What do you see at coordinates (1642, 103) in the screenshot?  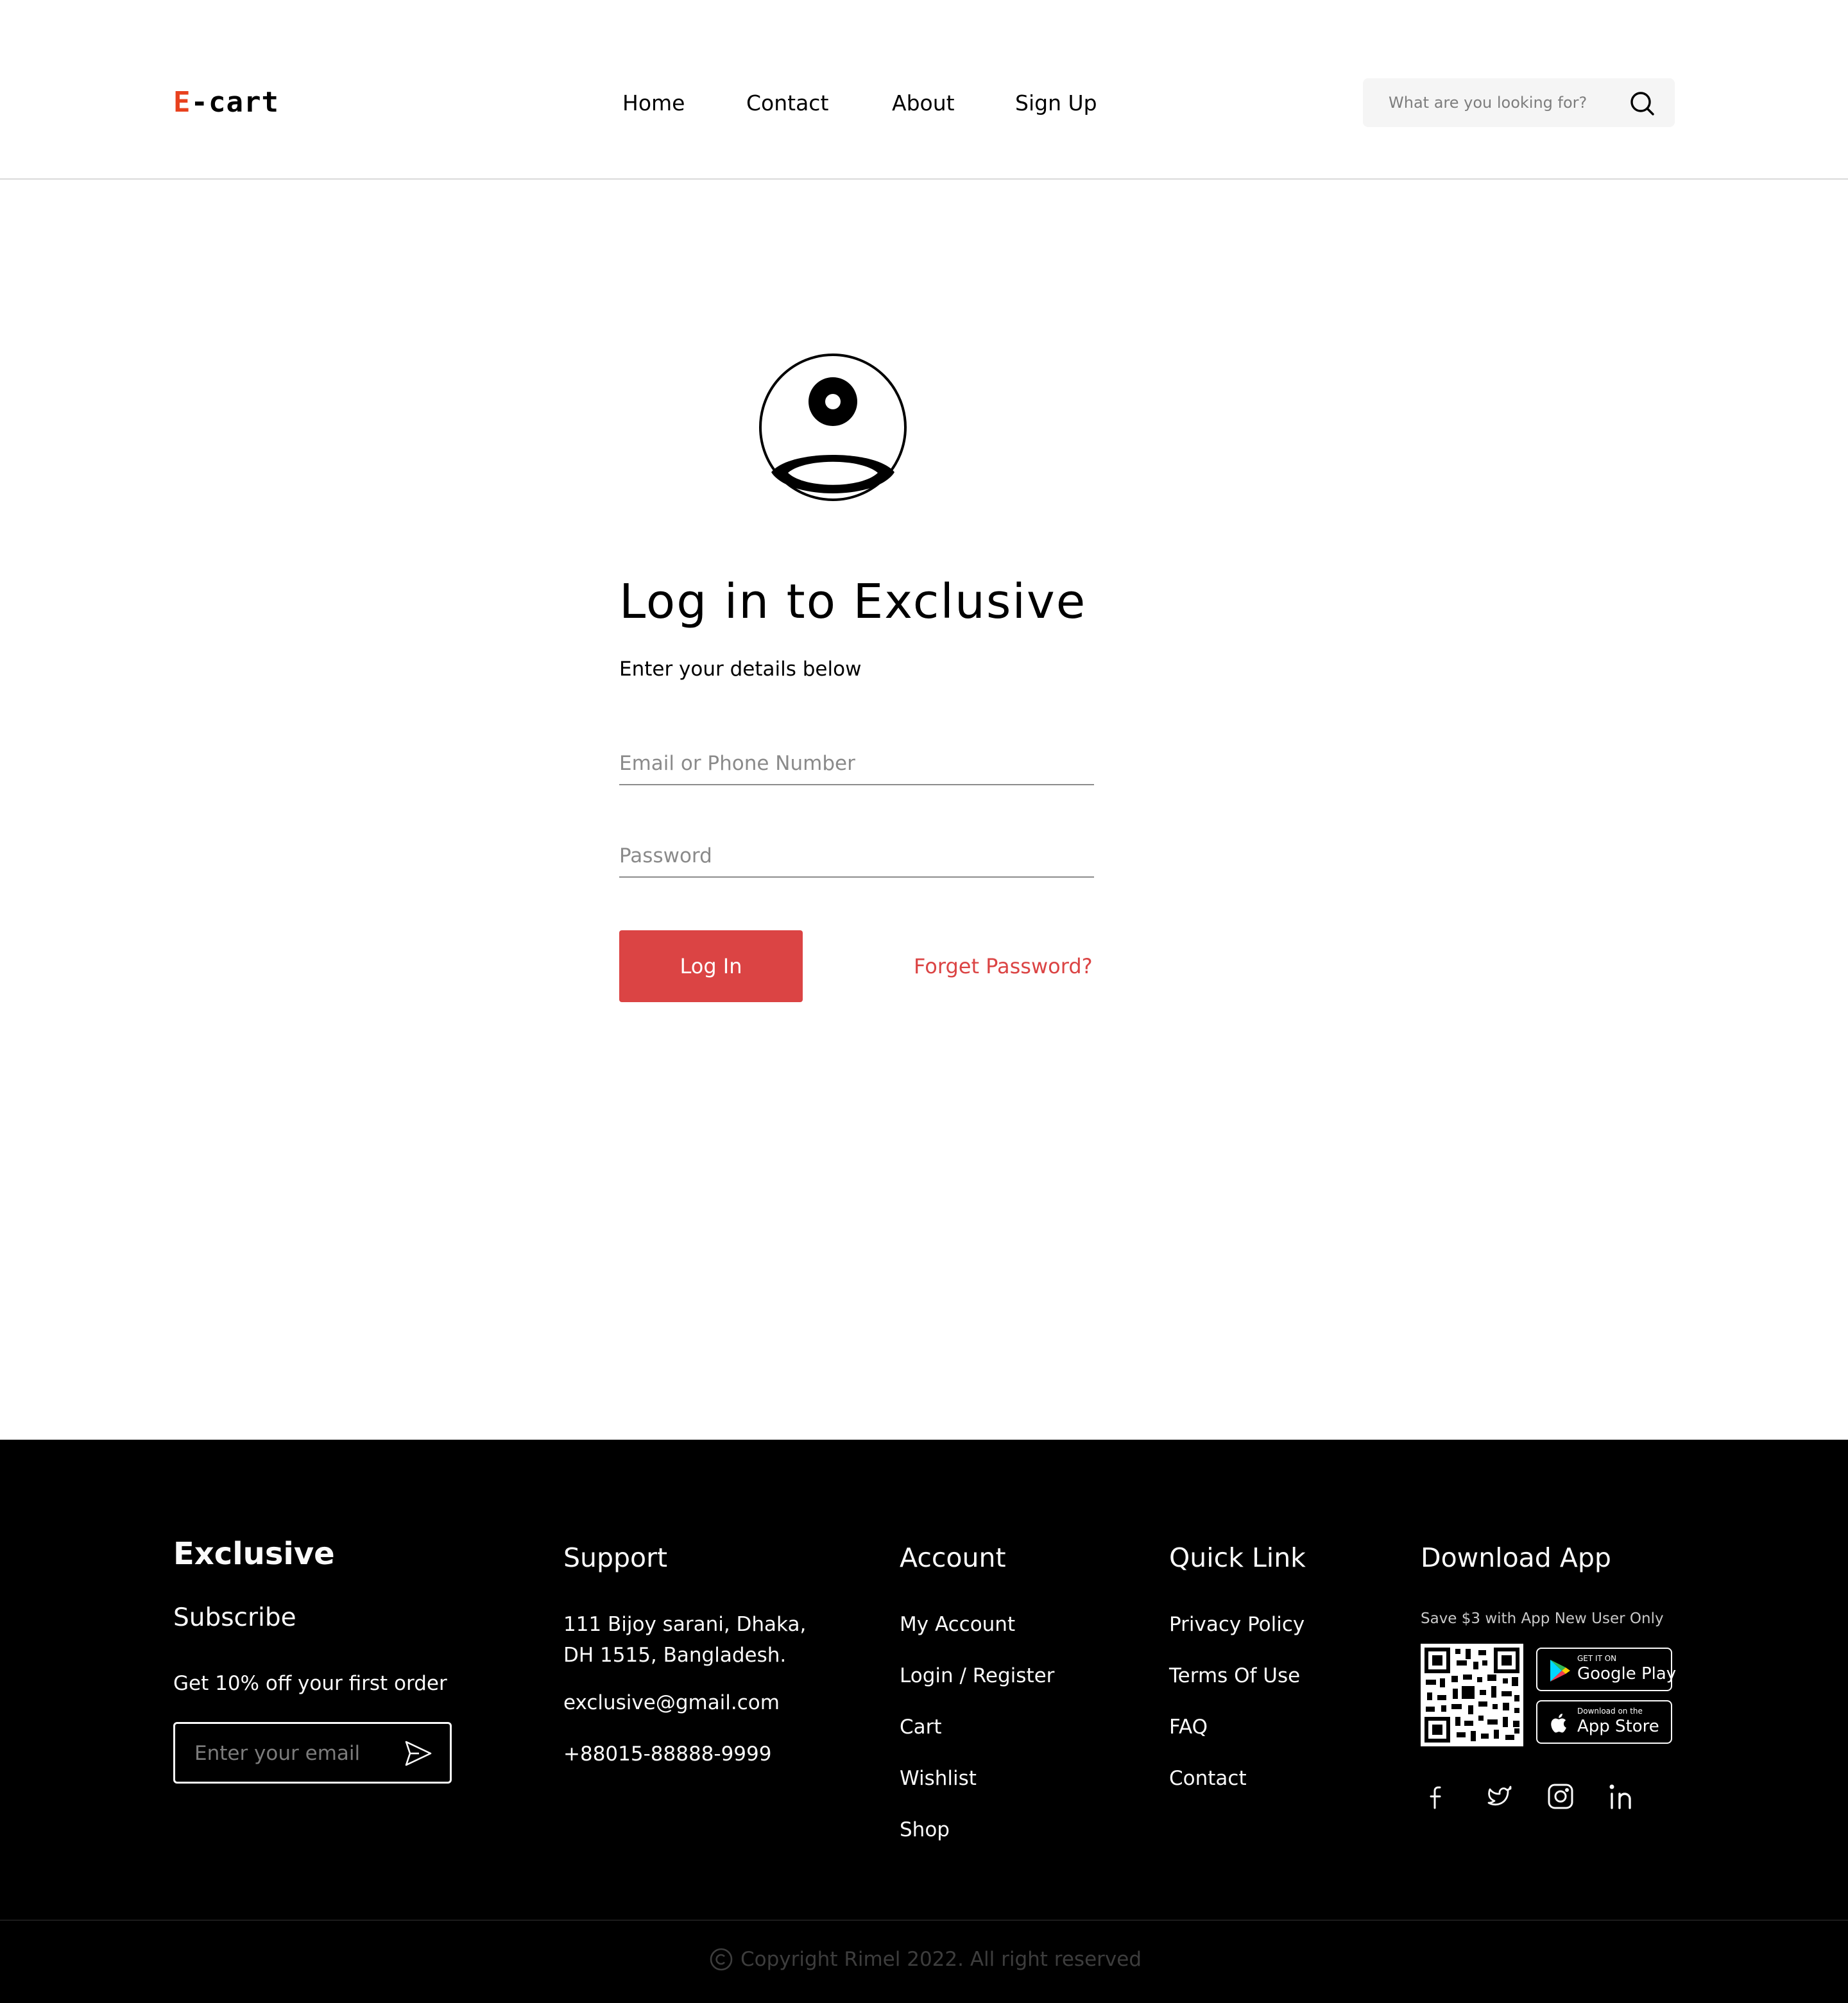 I see `search-icon` at bounding box center [1642, 103].